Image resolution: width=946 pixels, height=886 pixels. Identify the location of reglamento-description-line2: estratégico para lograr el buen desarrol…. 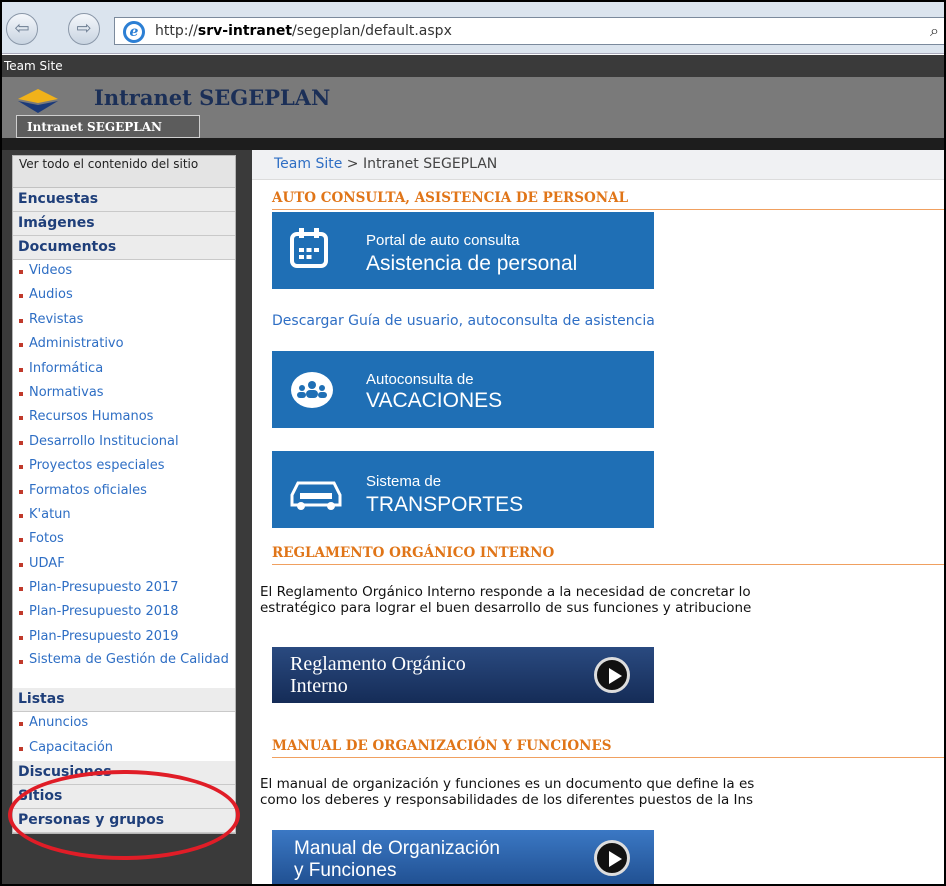
(506, 608).